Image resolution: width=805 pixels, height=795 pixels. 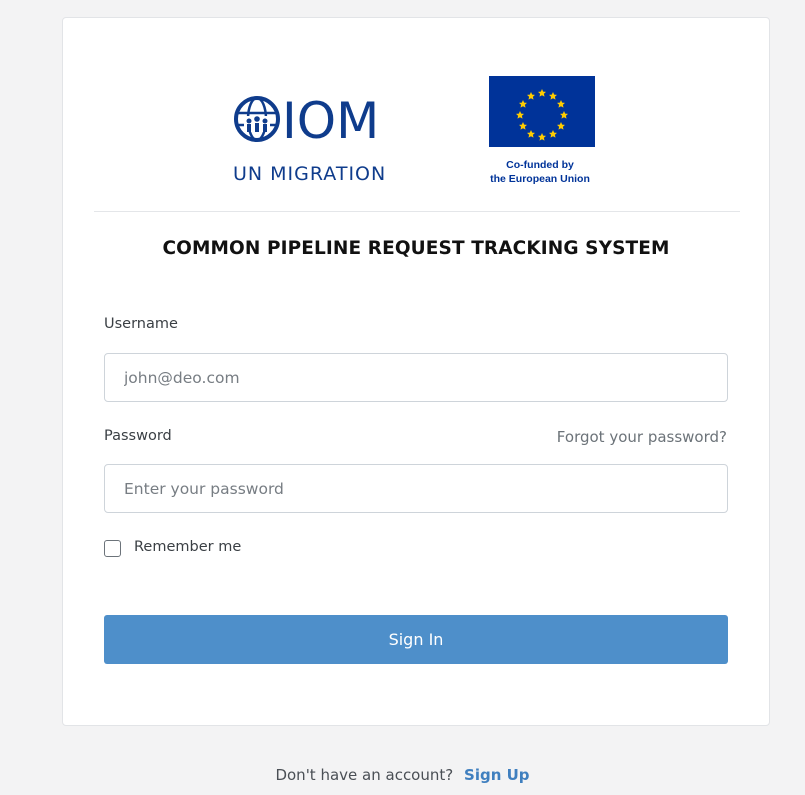 What do you see at coordinates (416, 377) in the screenshot?
I see `username-input` at bounding box center [416, 377].